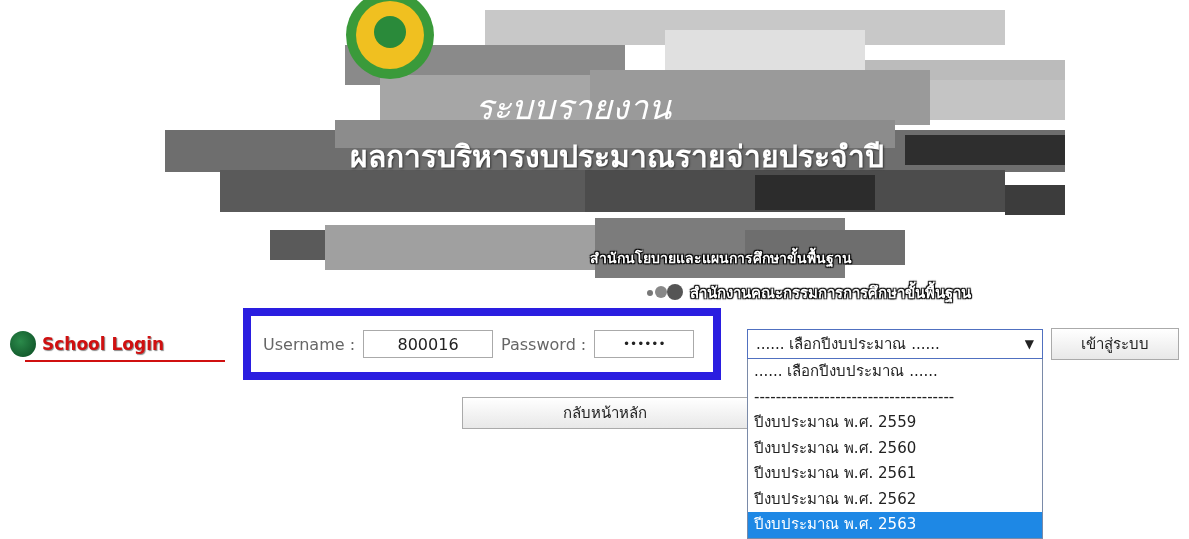  Describe the element at coordinates (895, 525) in the screenshot. I see `dropdown-option: ปีงบประมาณ พ.ศ. 2563` at that location.